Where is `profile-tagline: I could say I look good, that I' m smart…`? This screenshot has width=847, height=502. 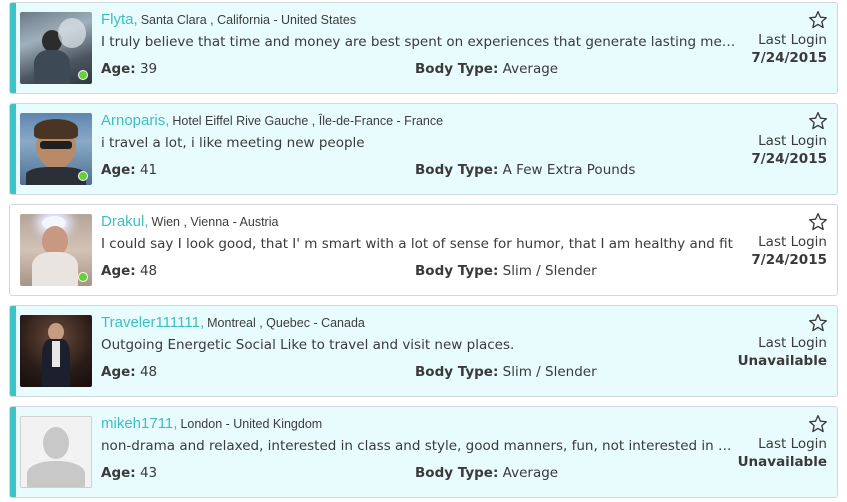
profile-tagline: I could say I look good, that I' m smart… is located at coordinates (417, 244).